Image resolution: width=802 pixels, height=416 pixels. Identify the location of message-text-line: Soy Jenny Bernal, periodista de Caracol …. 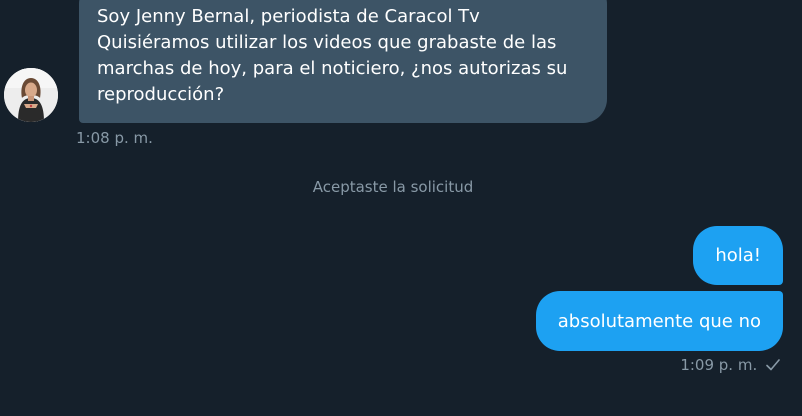
(288, 16).